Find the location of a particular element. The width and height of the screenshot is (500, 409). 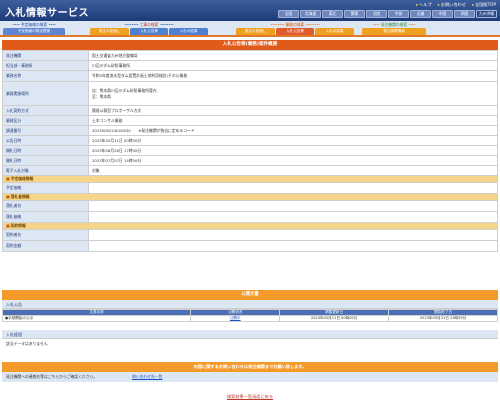

table-row: 契約金額 is located at coordinates (250, 246).